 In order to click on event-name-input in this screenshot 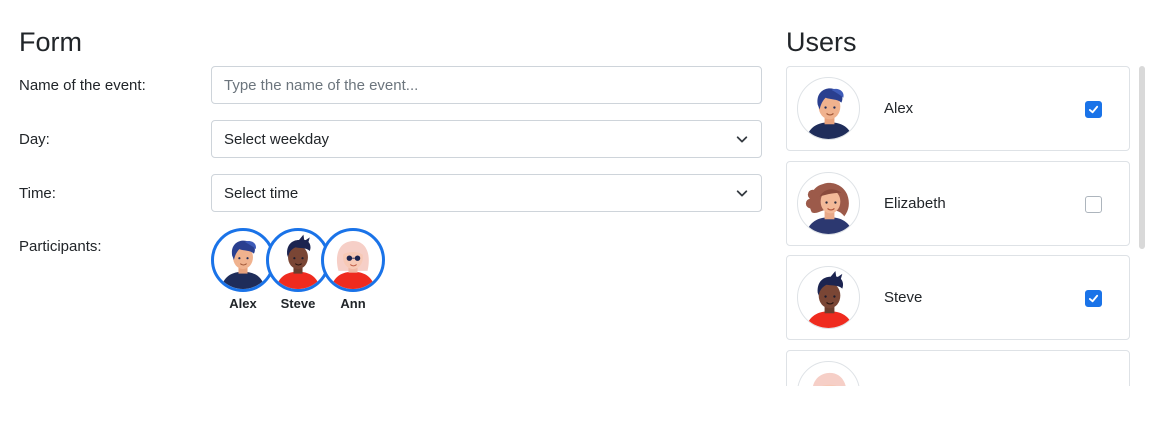, I will do `click(486, 85)`.